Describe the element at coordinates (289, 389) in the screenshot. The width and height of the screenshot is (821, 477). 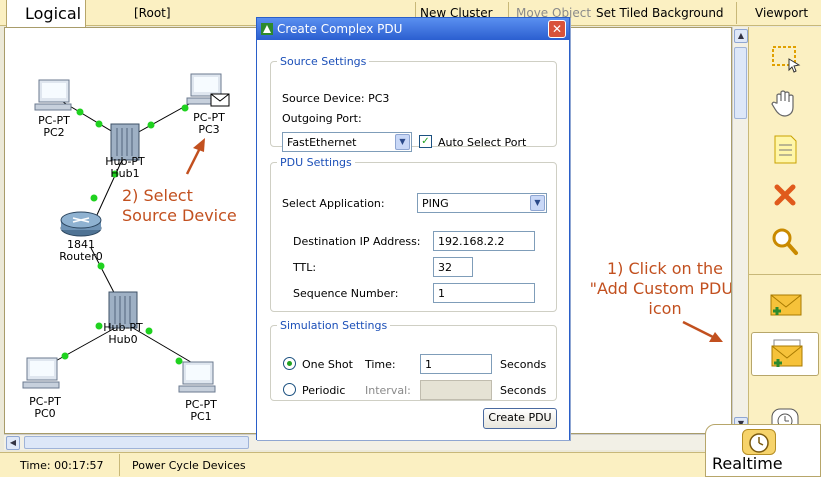
I see `periodic-radio` at that location.